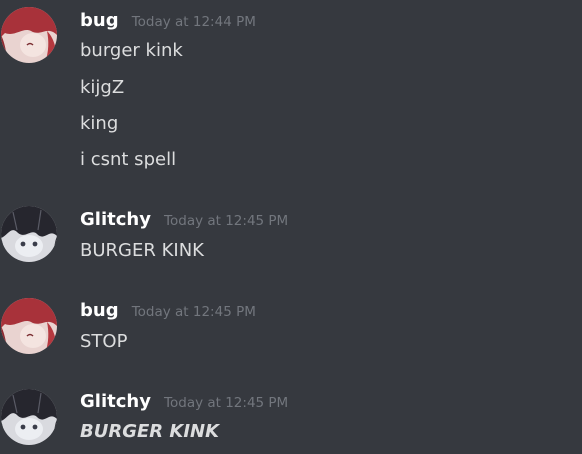 This screenshot has height=454, width=582. Describe the element at coordinates (102, 87) in the screenshot. I see `message-text: kijgZ` at that location.